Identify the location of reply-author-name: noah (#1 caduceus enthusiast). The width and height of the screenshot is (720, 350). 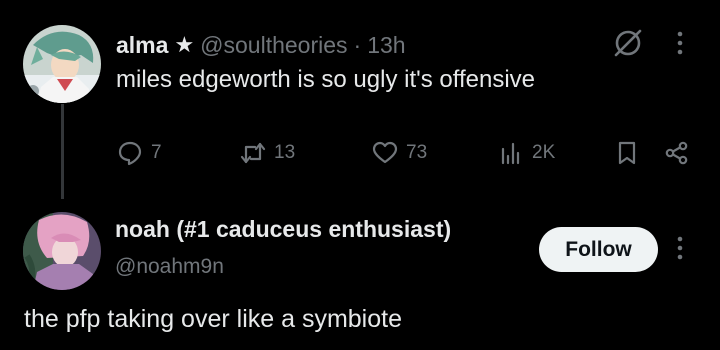
(283, 229).